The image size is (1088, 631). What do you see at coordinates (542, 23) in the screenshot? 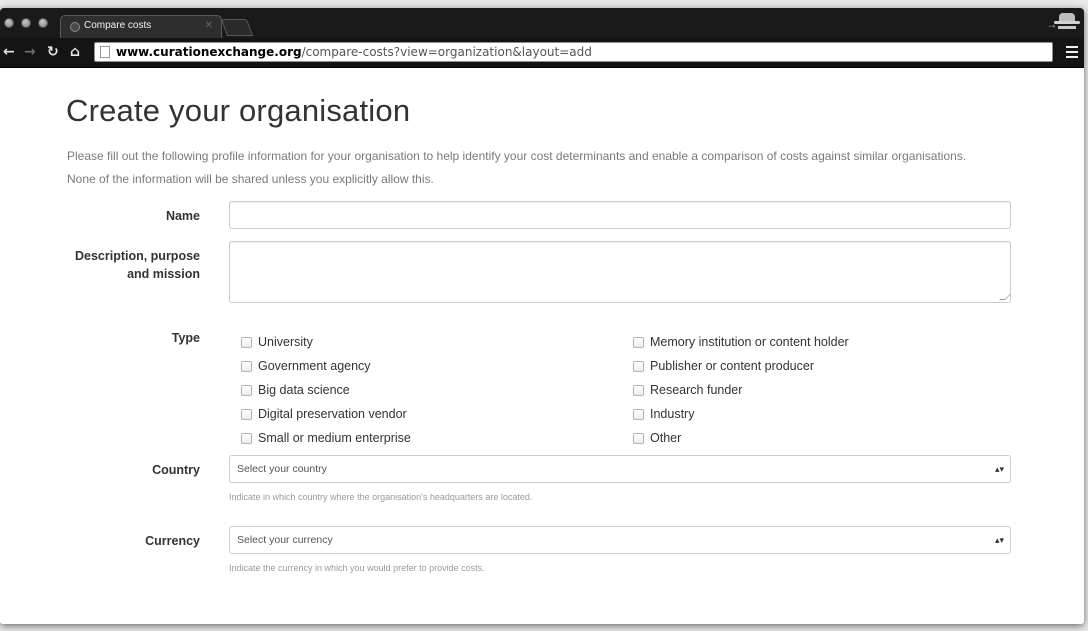
I see `title-bar: Compare costs ✕ ⊸` at bounding box center [542, 23].